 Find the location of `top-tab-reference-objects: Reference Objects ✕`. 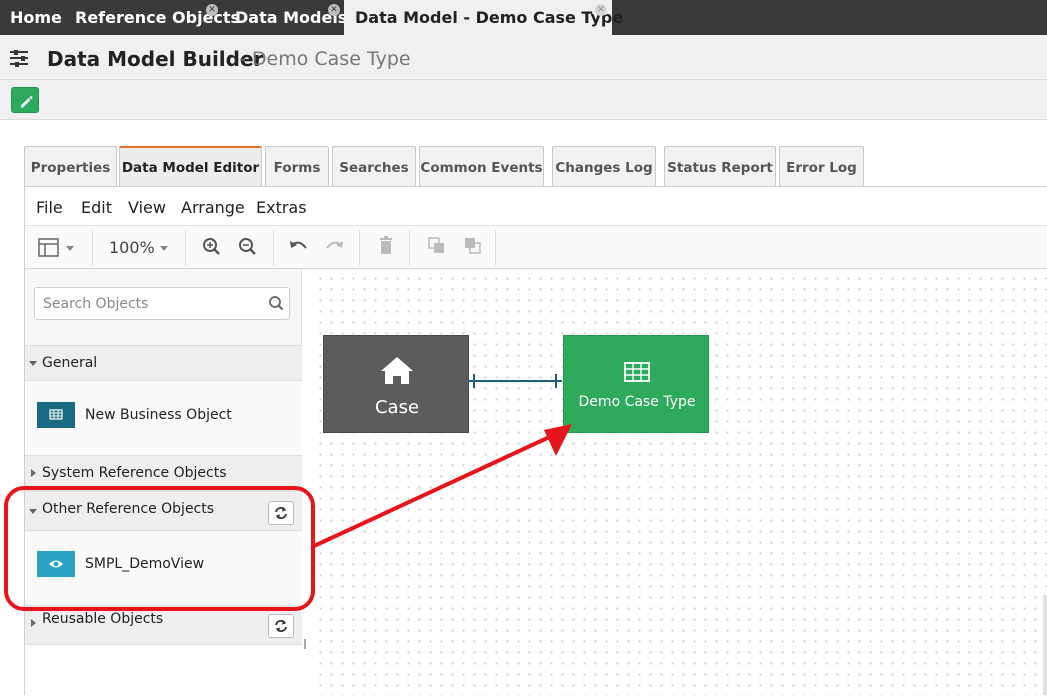

top-tab-reference-objects: Reference Objects ✕ is located at coordinates (151, 17).